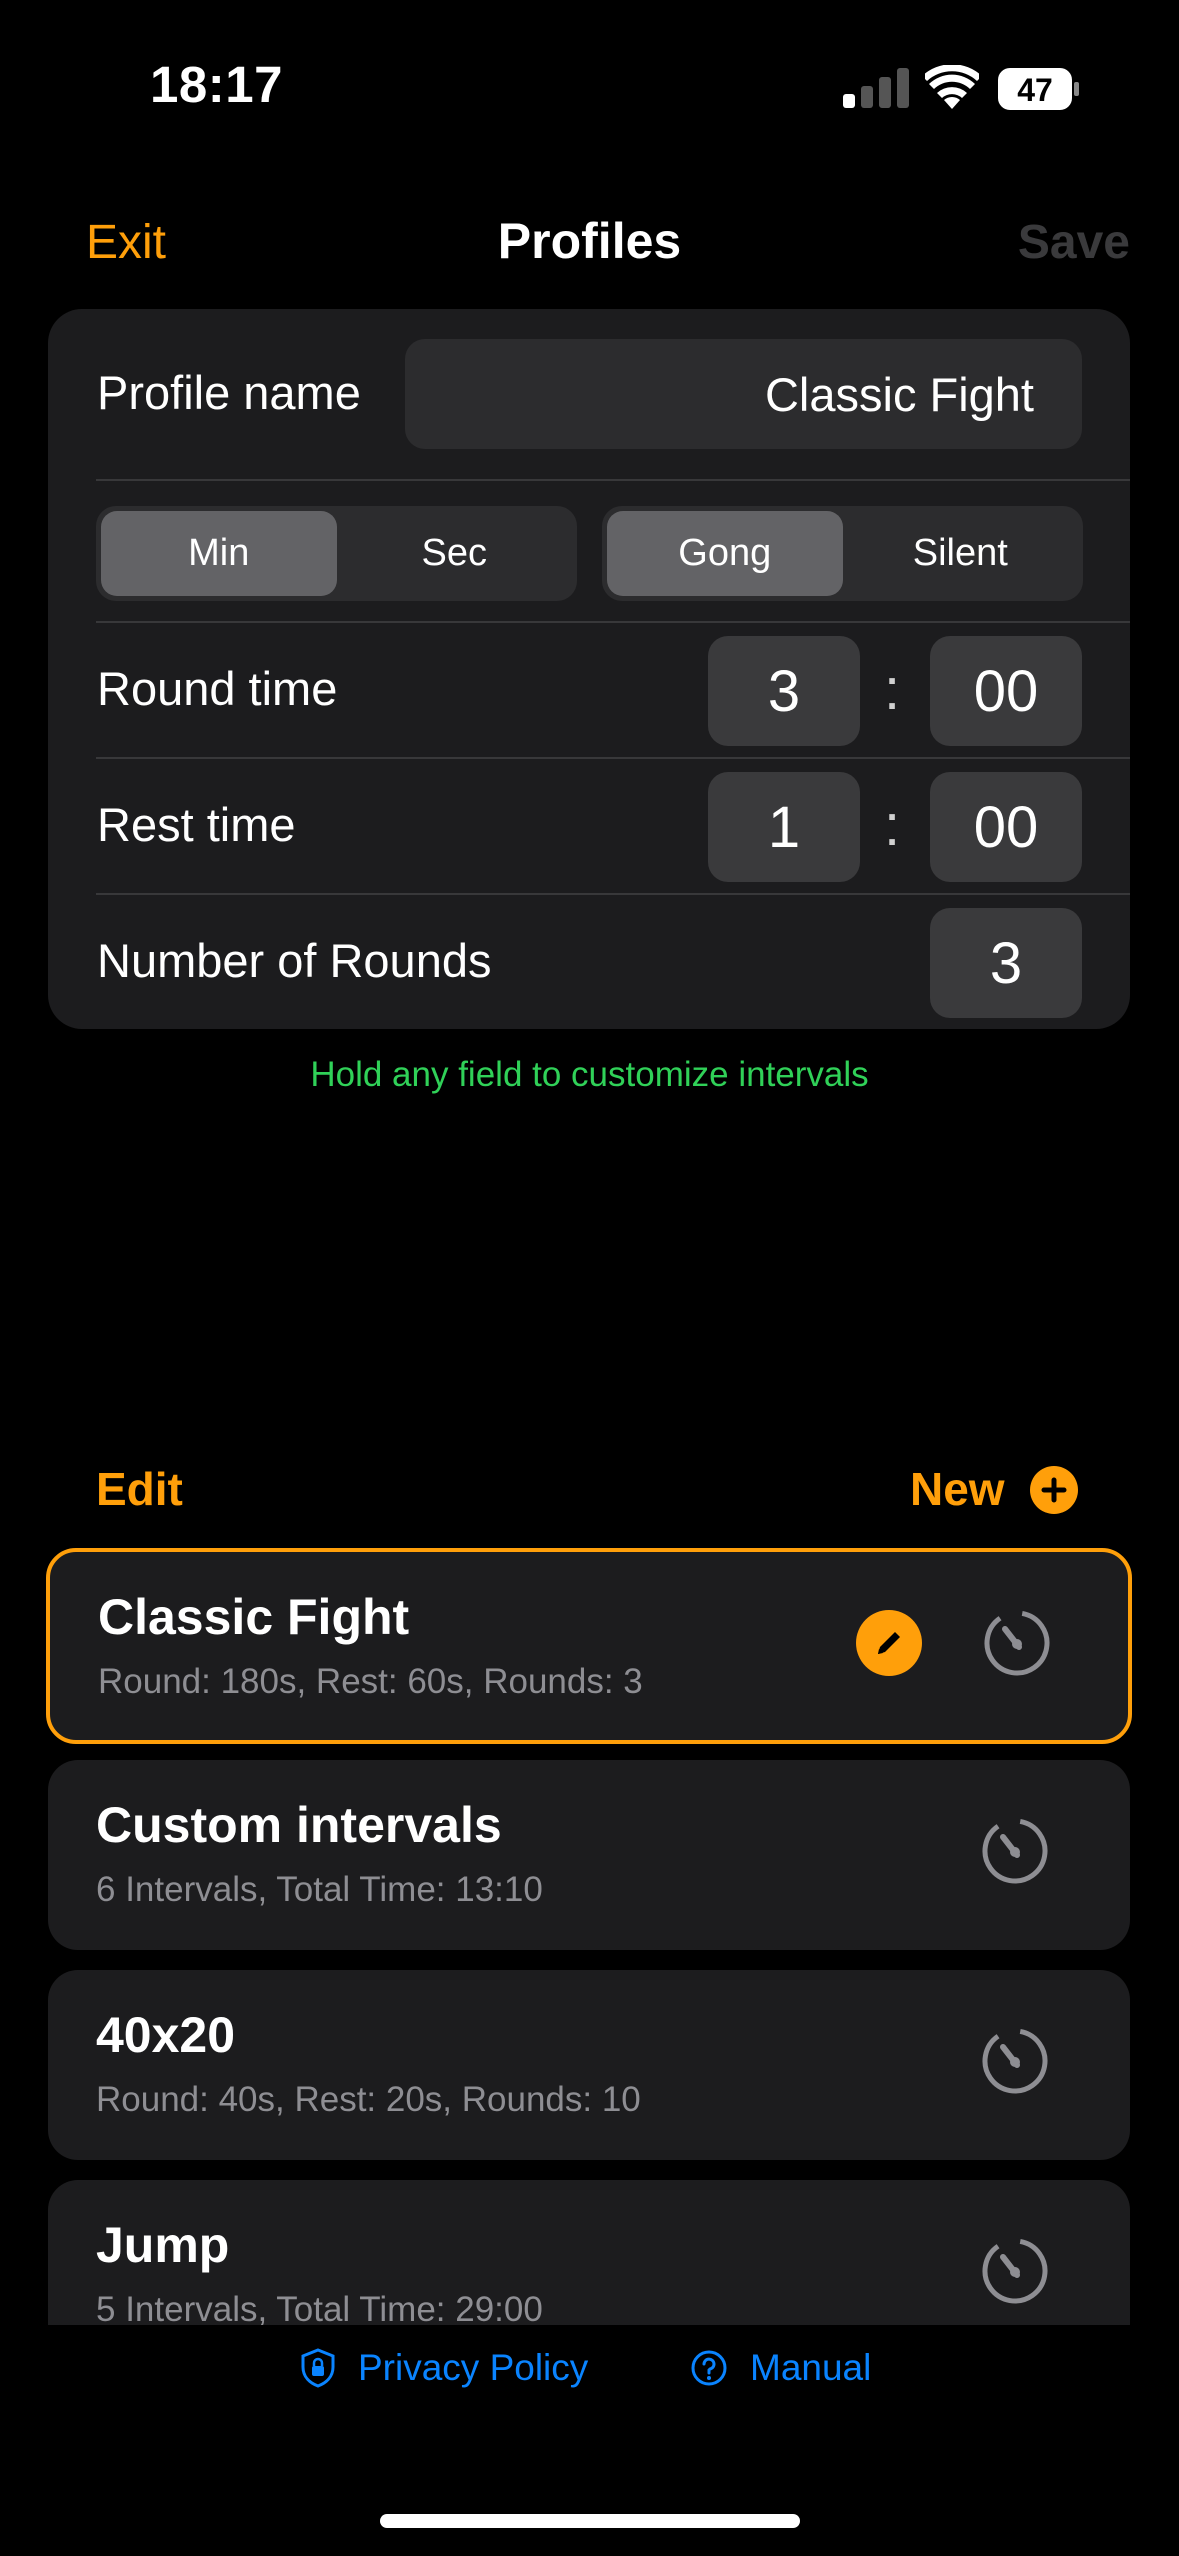 The height and width of the screenshot is (2556, 1179). Describe the element at coordinates (957, 1489) in the screenshot. I see `new-profile-button: New` at that location.